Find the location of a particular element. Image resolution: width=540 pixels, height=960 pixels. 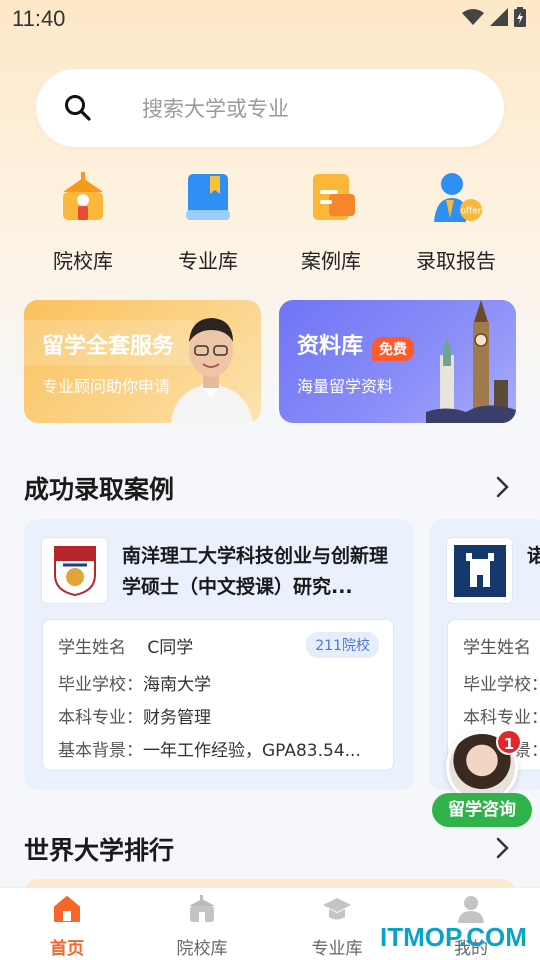

home-icon is located at coordinates (67, 909).